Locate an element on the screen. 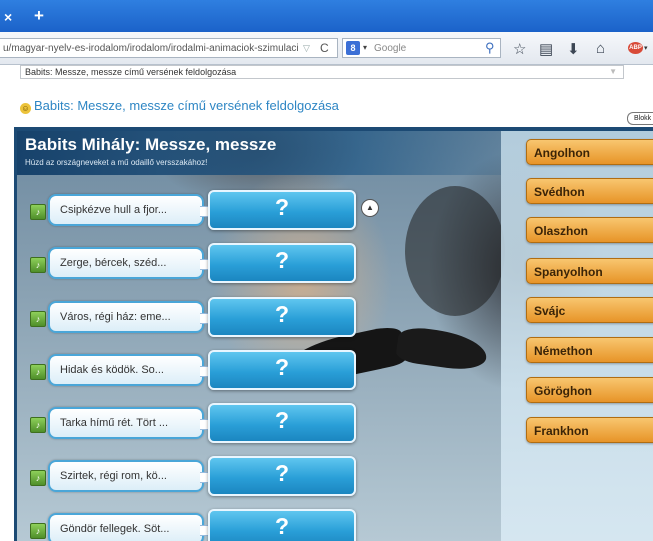 The width and height of the screenshot is (653, 541). adblock-dropdown-icon: ▾ is located at coordinates (646, 48).